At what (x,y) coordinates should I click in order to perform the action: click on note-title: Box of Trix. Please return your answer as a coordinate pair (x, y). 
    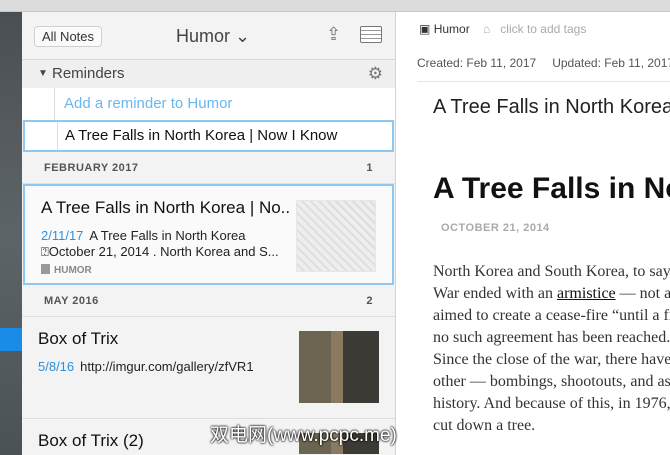
    Looking at the image, I should click on (78, 338).